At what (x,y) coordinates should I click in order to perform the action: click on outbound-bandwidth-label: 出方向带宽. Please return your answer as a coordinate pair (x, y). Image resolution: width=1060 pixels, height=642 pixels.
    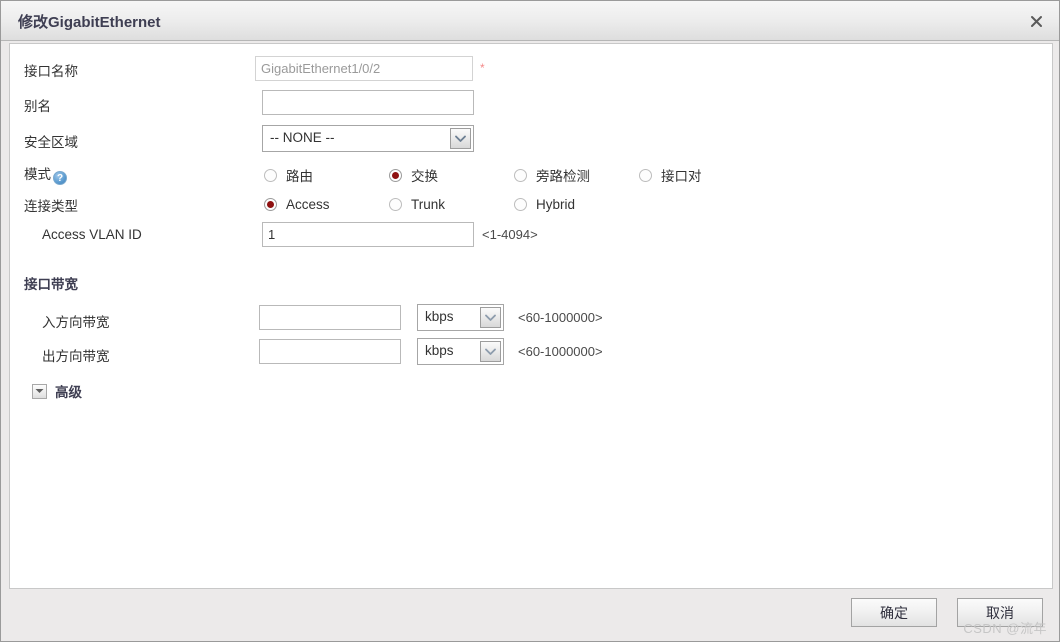
    Looking at the image, I should click on (76, 356).